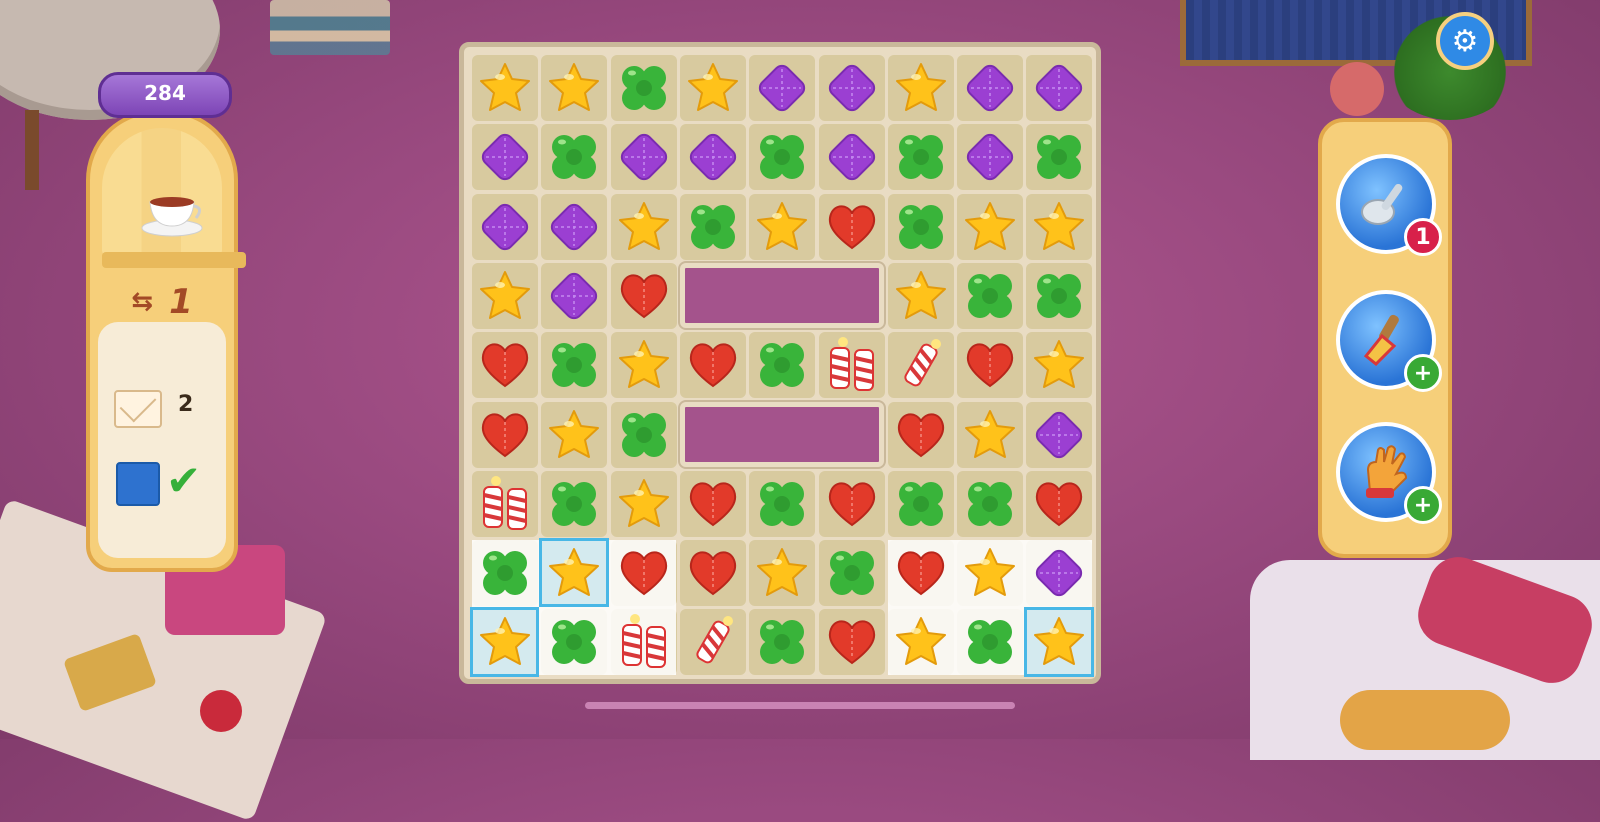 The image size is (1600, 822). I want to click on yarn-ball, so click(1357, 89).